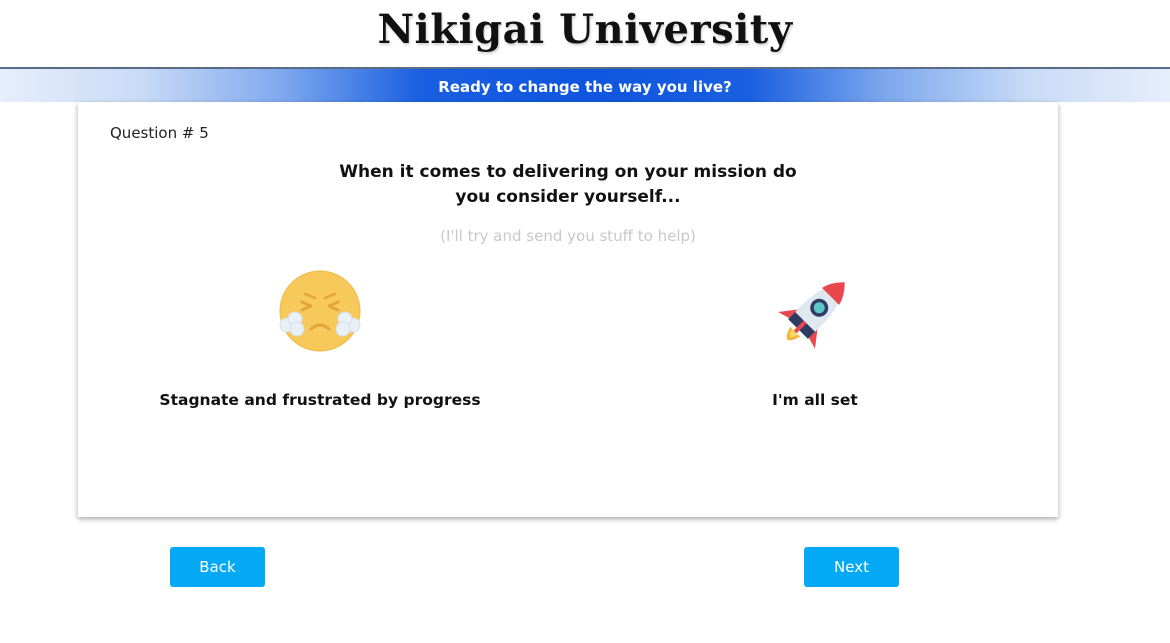 This screenshot has height=643, width=1170. What do you see at coordinates (320, 312) in the screenshot?
I see `frustrated-face-icon` at bounding box center [320, 312].